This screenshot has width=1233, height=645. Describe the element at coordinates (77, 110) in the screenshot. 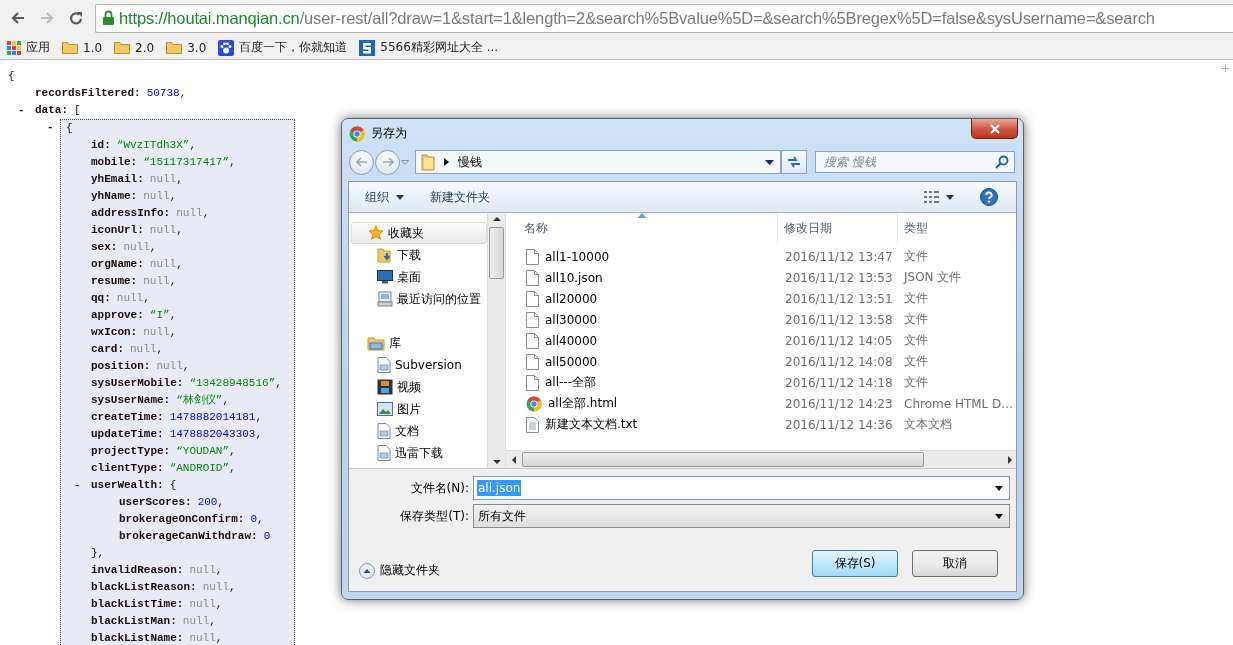

I see `json-bracket: [` at that location.